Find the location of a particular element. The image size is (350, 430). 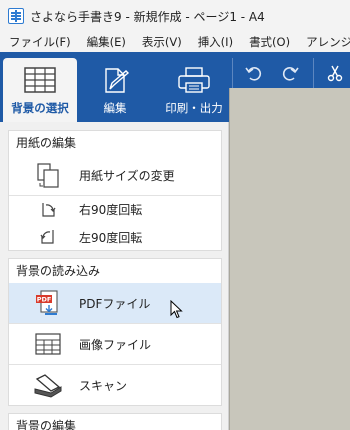

page-resize-icon is located at coordinates (48, 175).